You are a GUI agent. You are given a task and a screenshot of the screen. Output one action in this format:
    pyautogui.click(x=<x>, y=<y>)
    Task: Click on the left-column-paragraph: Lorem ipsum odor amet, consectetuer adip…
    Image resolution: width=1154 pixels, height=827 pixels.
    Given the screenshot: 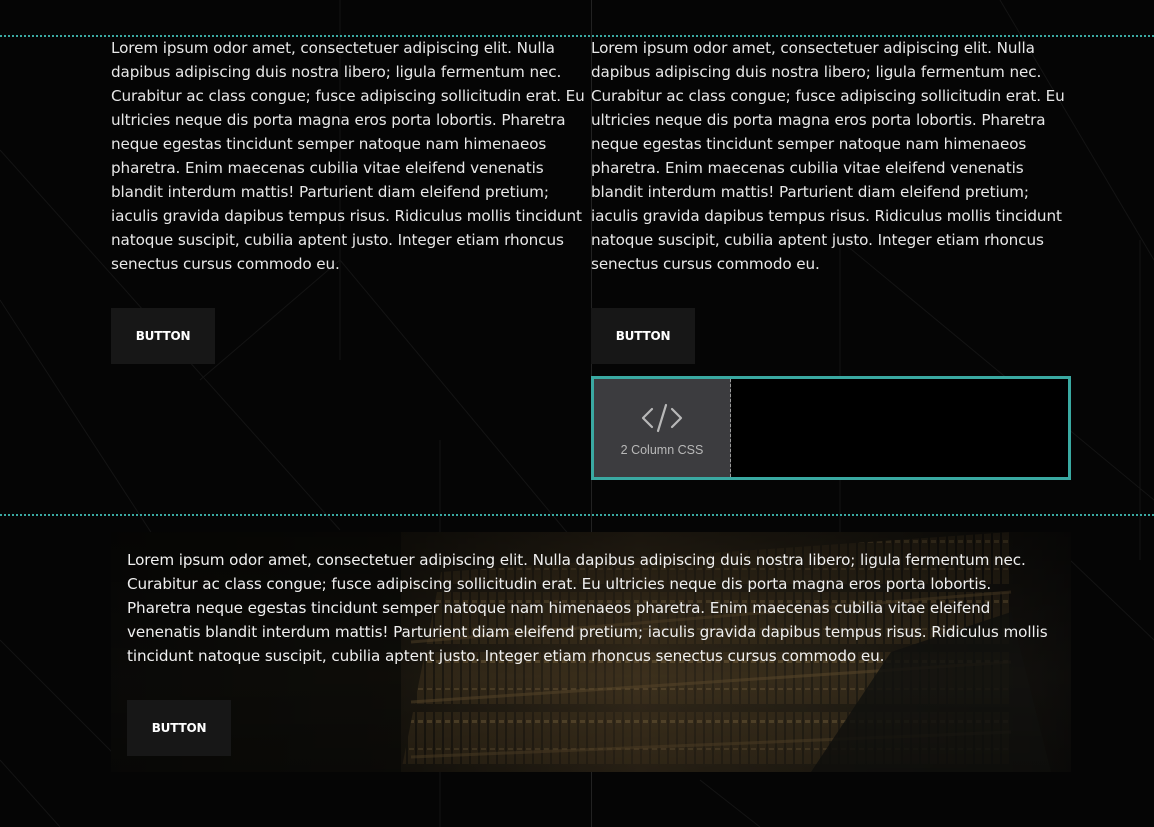 What is the action you would take?
    pyautogui.click(x=348, y=156)
    